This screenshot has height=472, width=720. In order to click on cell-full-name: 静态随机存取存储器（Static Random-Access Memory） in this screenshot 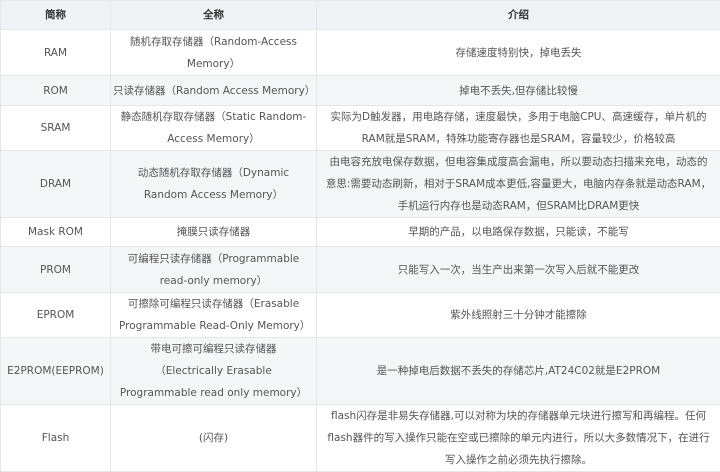, I will do `click(214, 128)`.